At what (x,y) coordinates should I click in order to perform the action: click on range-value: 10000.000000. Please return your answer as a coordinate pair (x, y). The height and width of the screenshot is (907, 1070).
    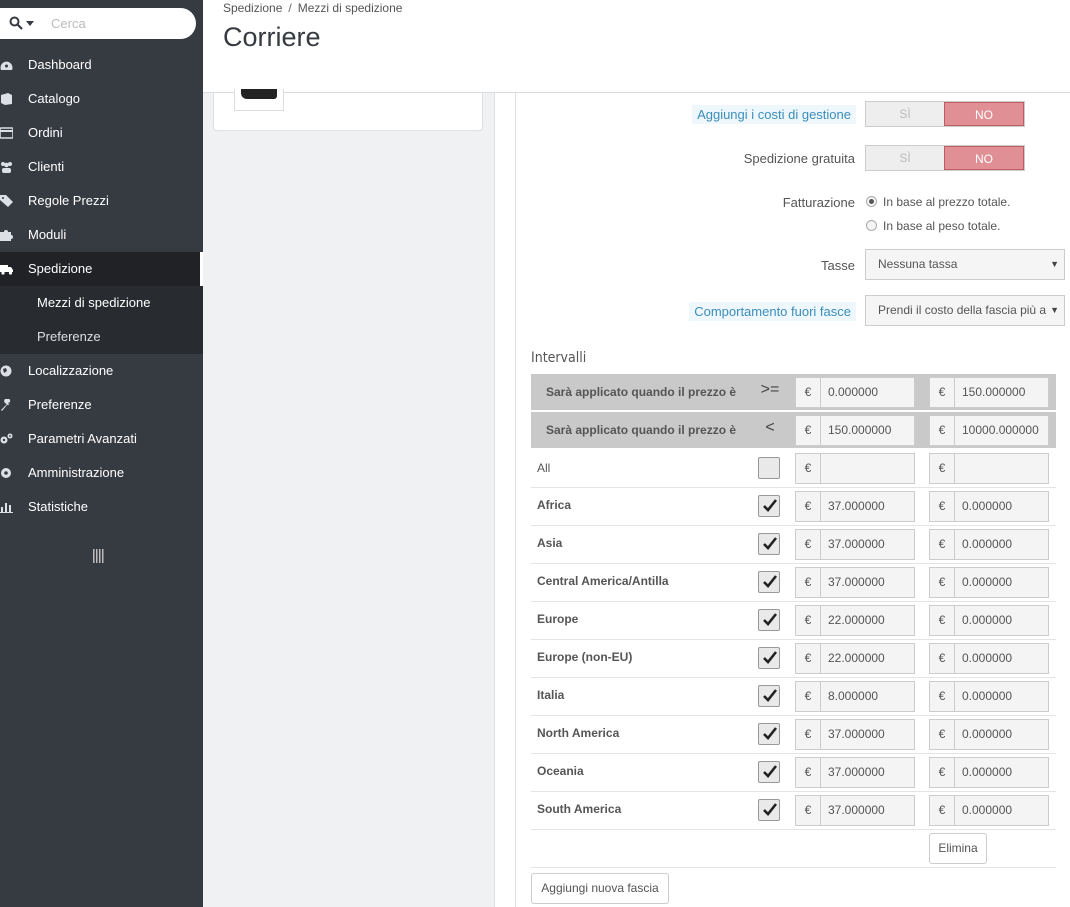
    Looking at the image, I should click on (1001, 430).